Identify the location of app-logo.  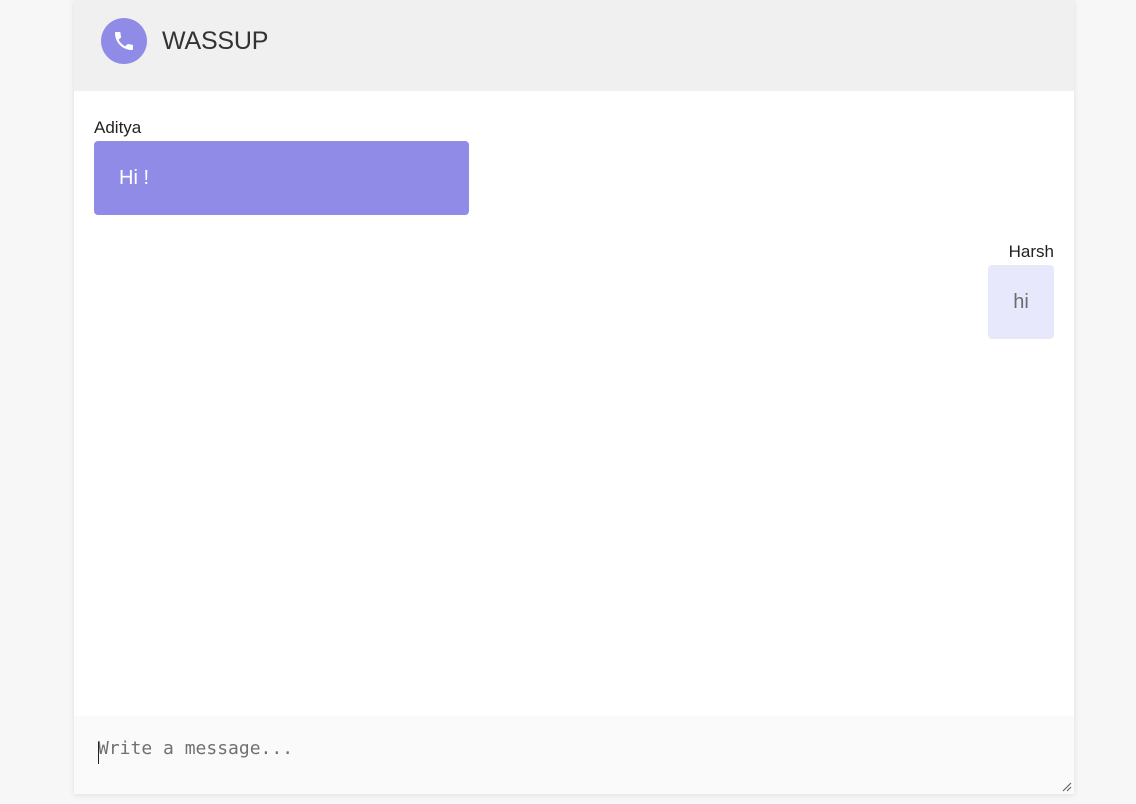
(124, 41).